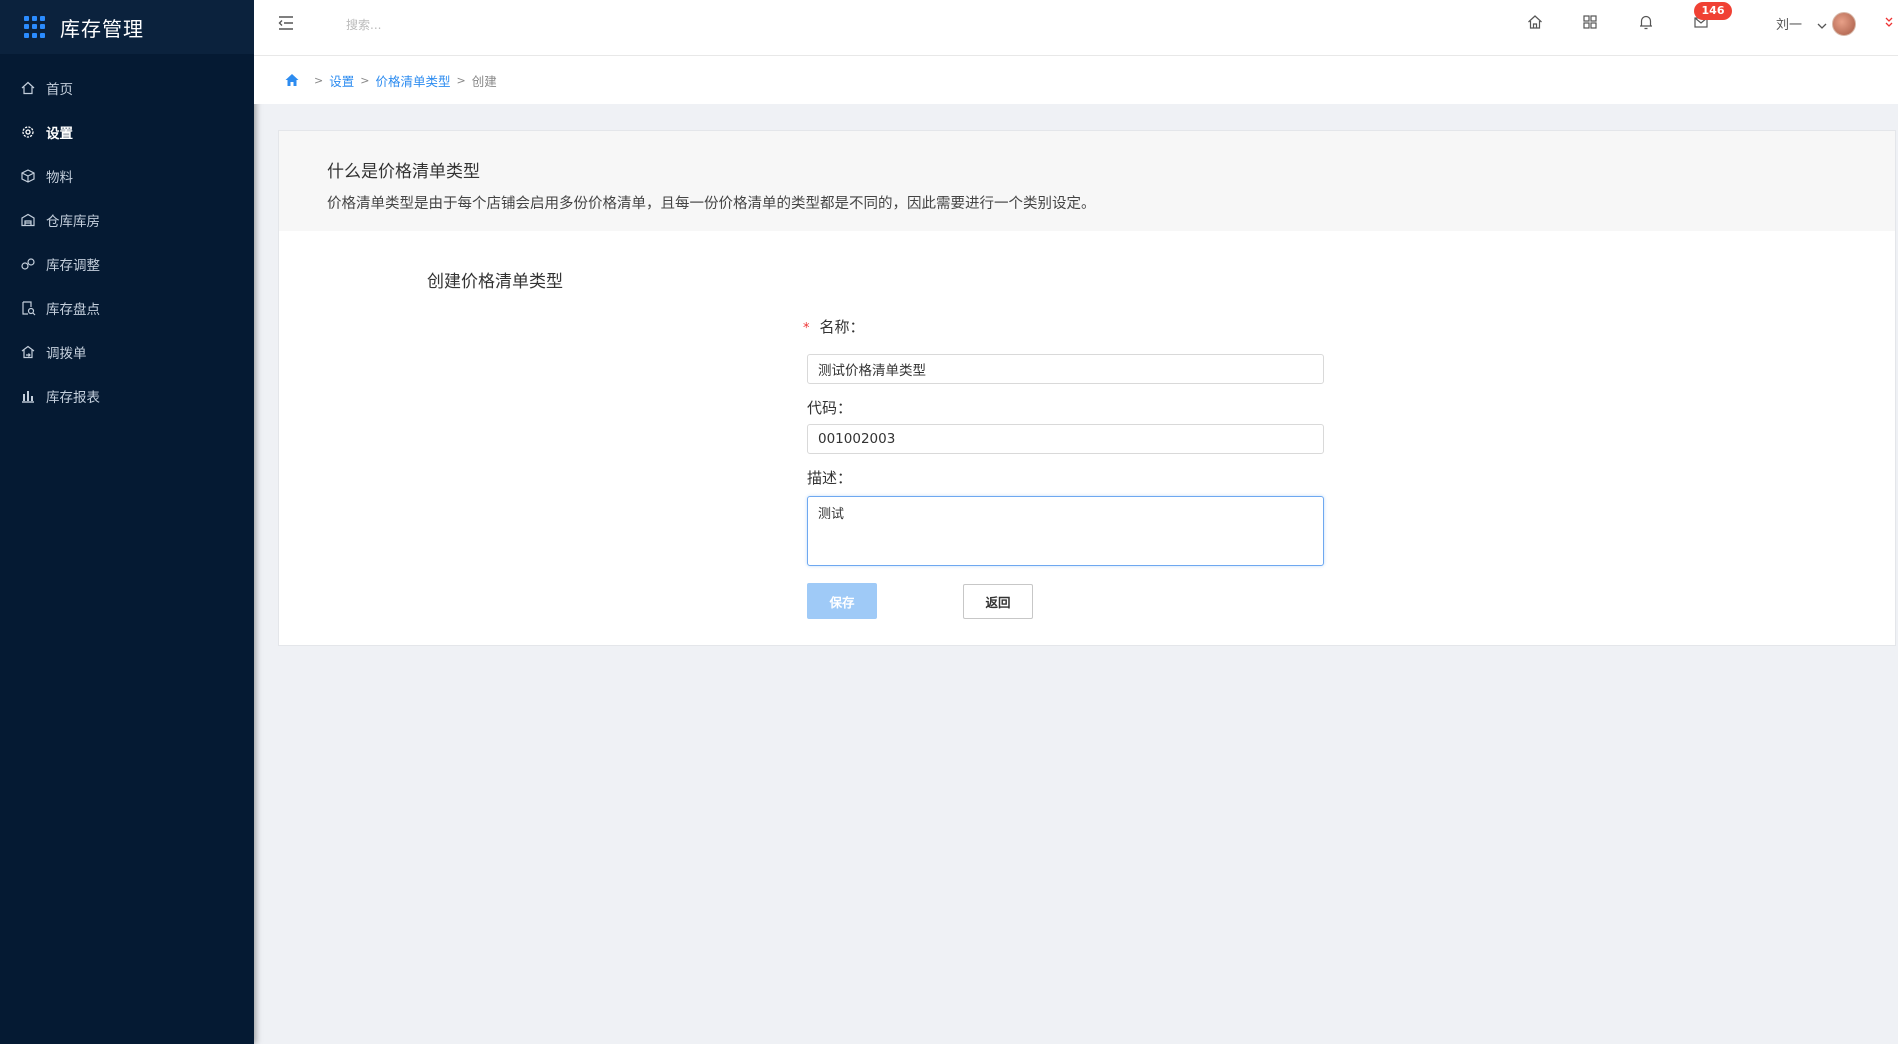 The height and width of the screenshot is (1044, 1898). What do you see at coordinates (59, 178) in the screenshot?
I see `sidebar-item-label: 物料` at bounding box center [59, 178].